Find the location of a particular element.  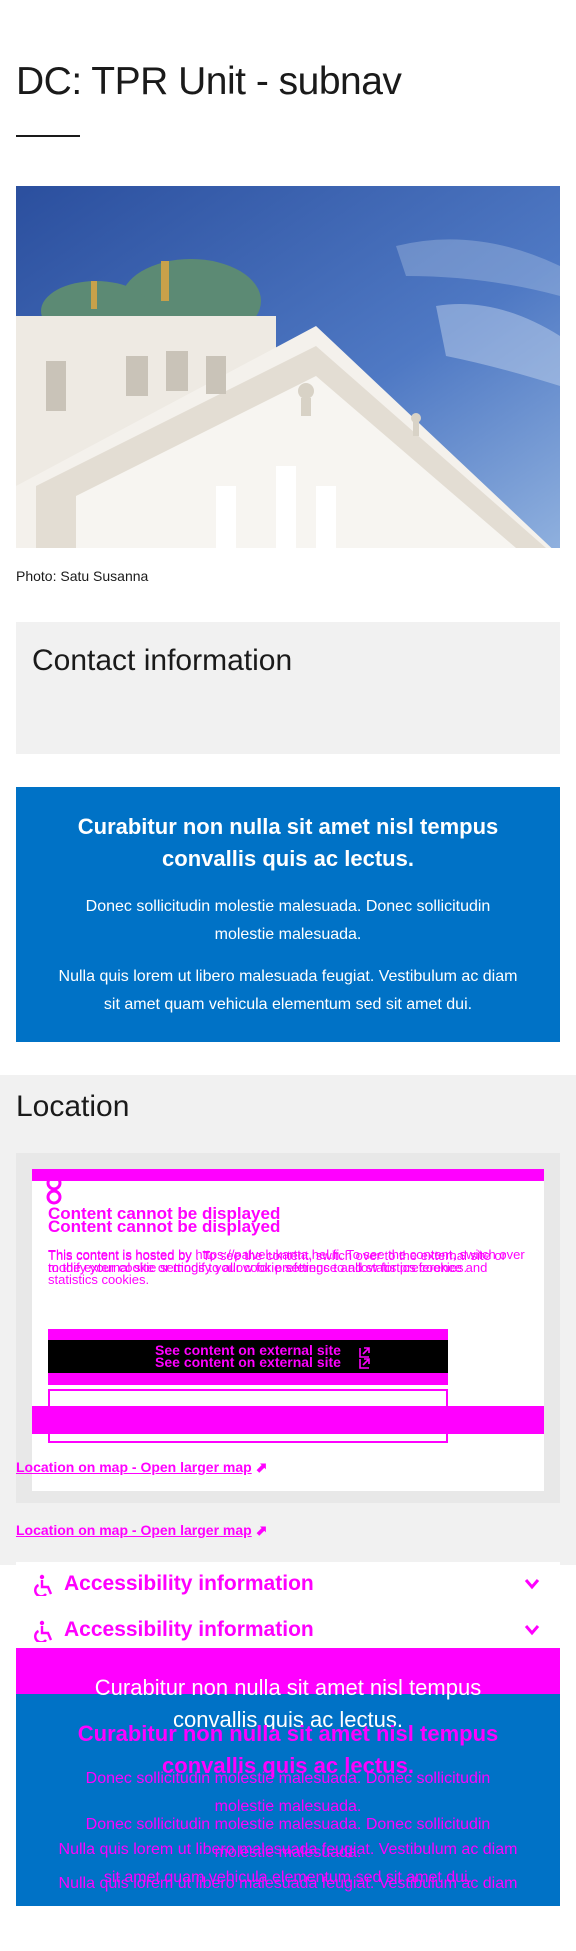

accessibility-accordion-toggle-duplicate: Accessibility information is located at coordinates (288, 1630).